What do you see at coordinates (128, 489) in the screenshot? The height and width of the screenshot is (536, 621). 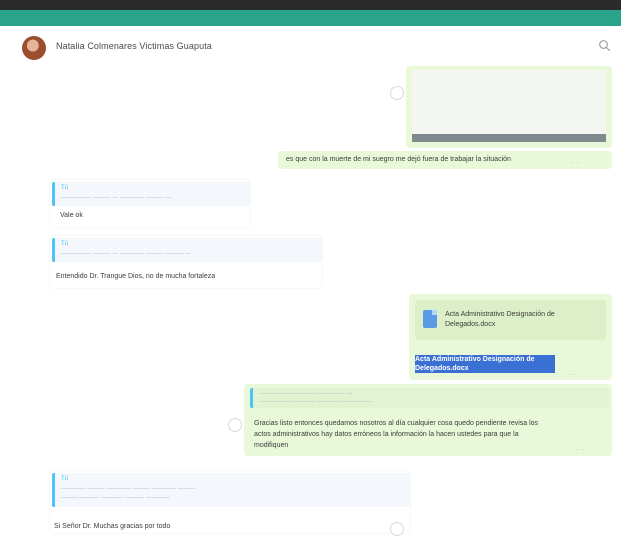 I see `quoted-text: ———— ——— ———— ——— ———— ———` at bounding box center [128, 489].